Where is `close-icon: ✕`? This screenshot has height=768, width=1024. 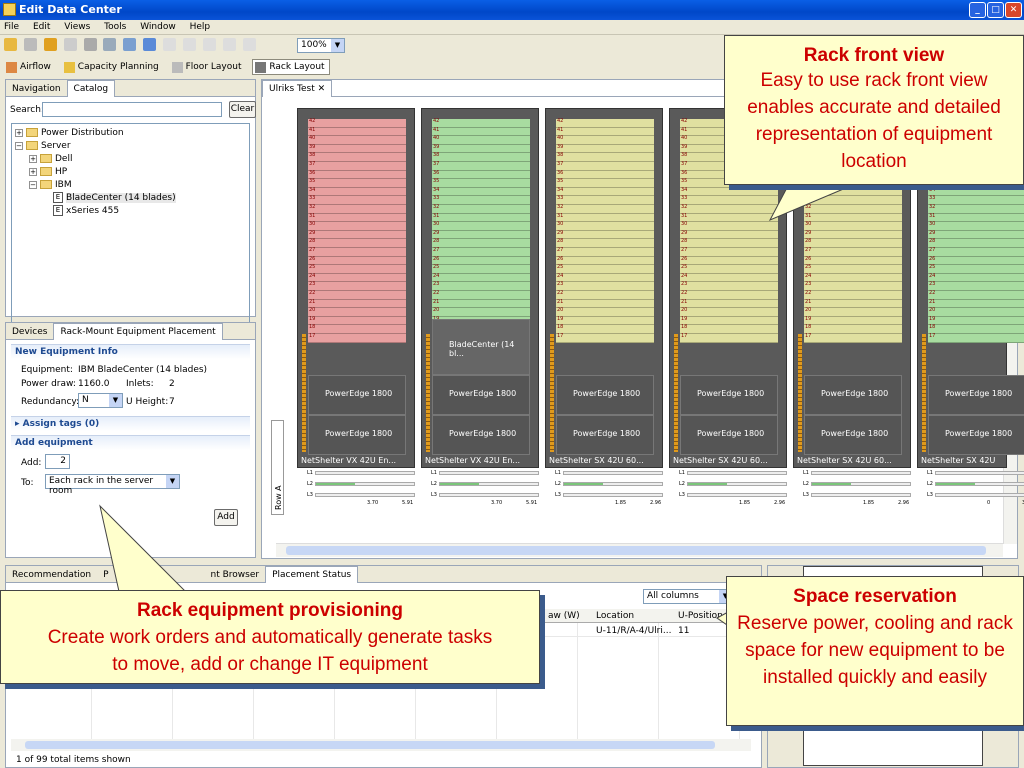 close-icon: ✕ is located at coordinates (322, 89).